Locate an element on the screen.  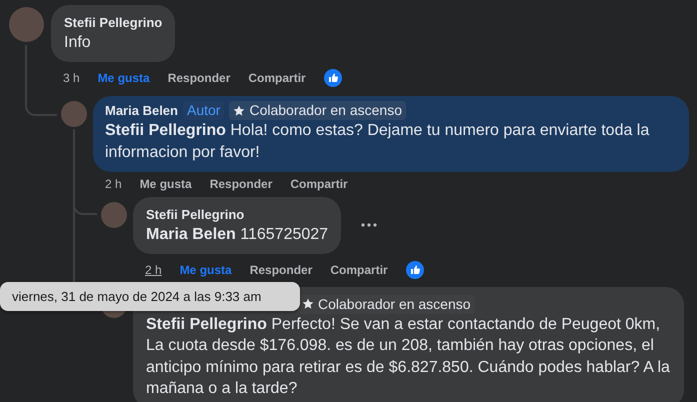
author-name: Maria Belen is located at coordinates (141, 110).